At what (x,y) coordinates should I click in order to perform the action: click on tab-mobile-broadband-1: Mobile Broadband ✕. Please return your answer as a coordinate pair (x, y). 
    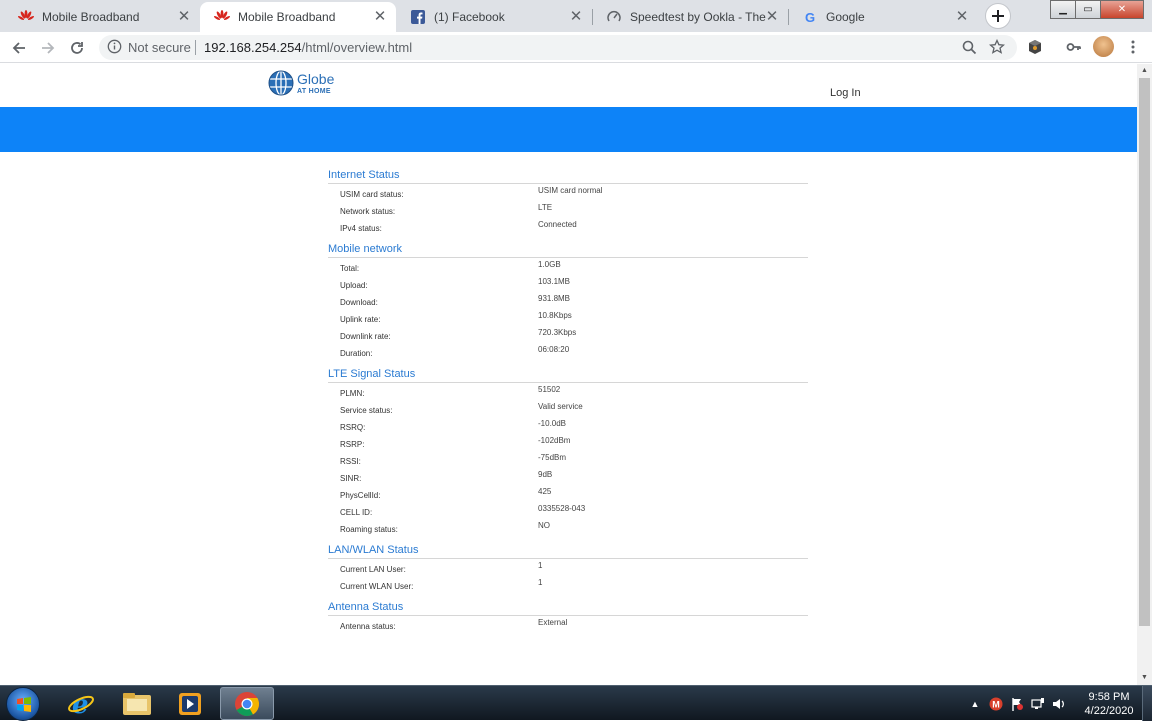
    Looking at the image, I should click on (102, 17).